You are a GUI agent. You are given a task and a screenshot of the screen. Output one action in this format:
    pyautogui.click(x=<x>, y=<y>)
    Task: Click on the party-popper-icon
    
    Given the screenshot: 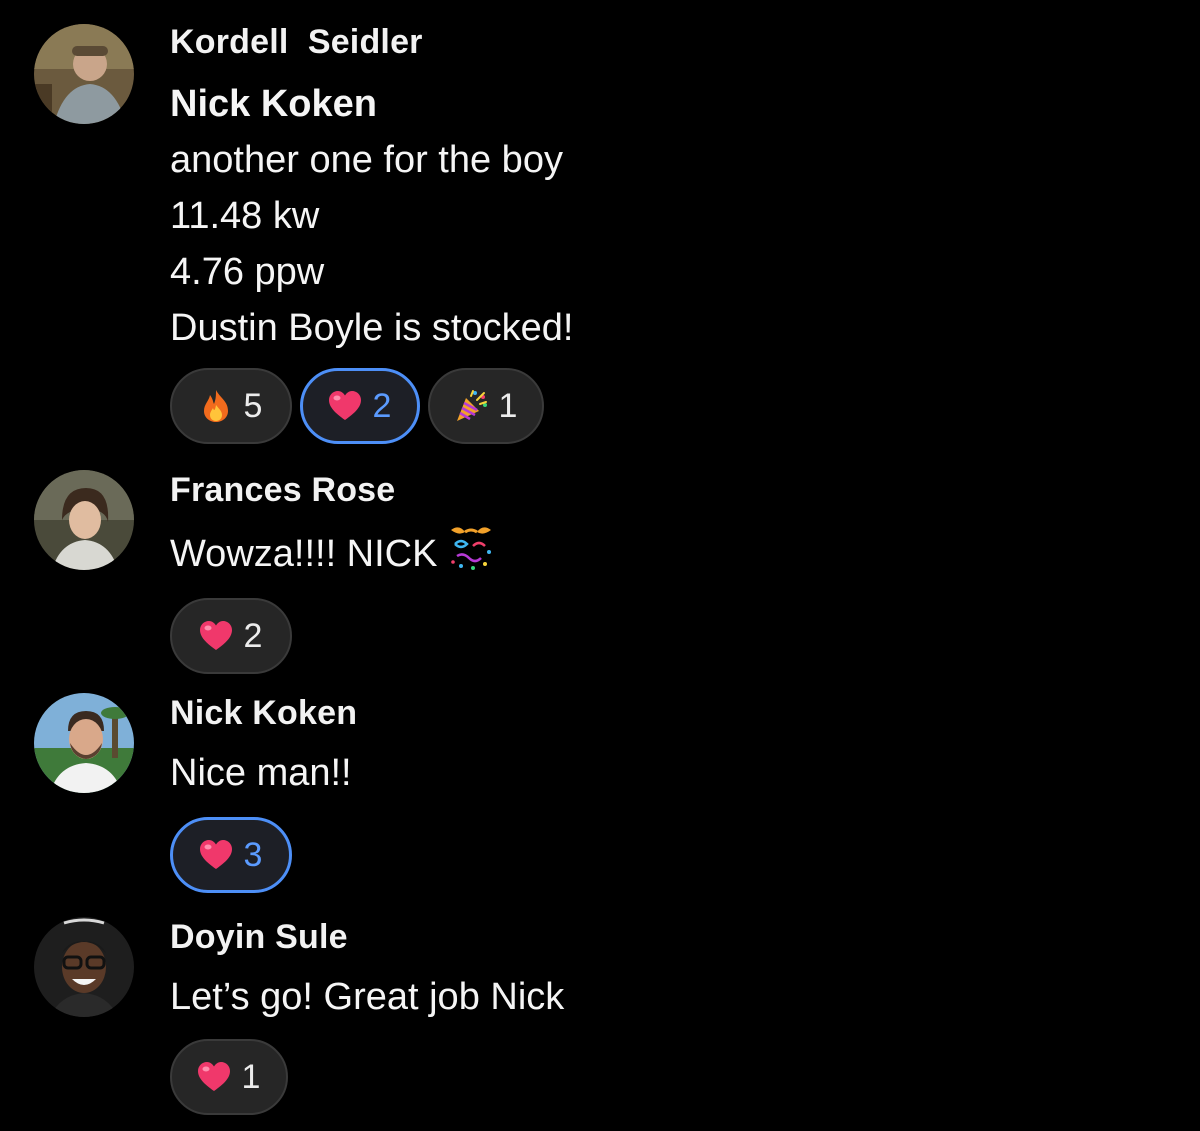 What is the action you would take?
    pyautogui.click(x=471, y=406)
    